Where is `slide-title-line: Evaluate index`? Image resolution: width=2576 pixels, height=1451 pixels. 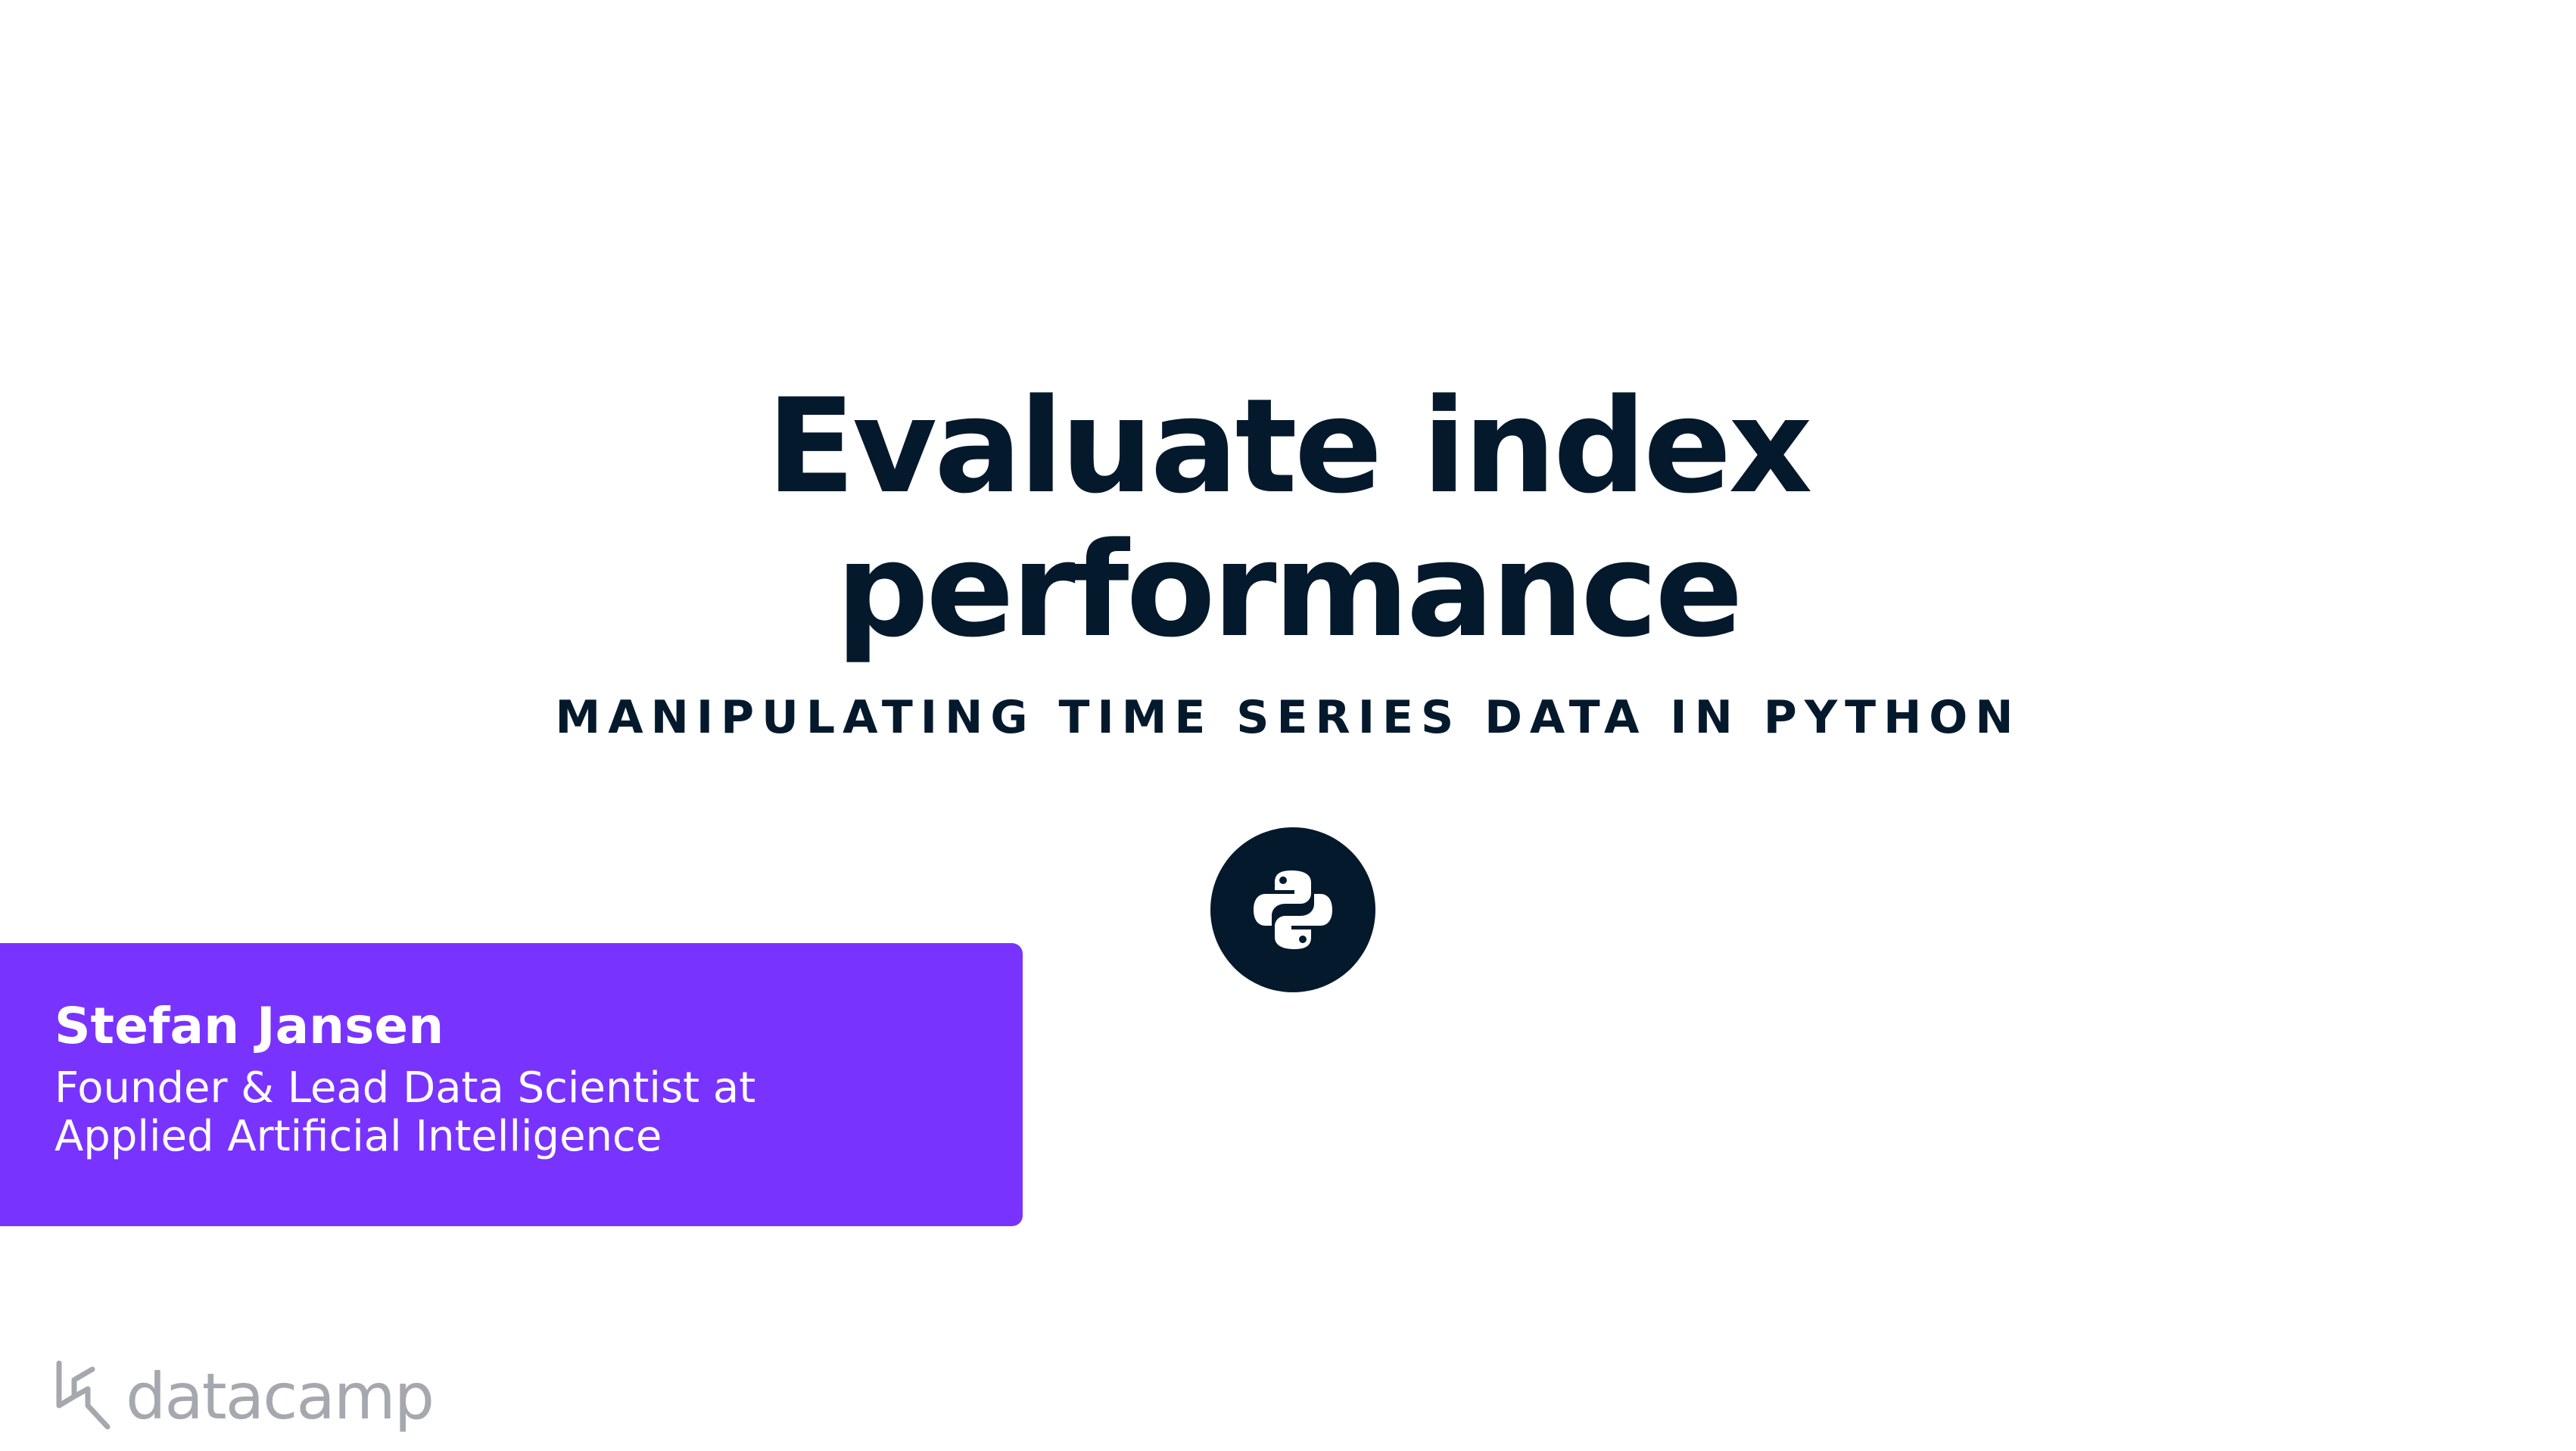 slide-title-line: Evaluate index is located at coordinates (1289, 446).